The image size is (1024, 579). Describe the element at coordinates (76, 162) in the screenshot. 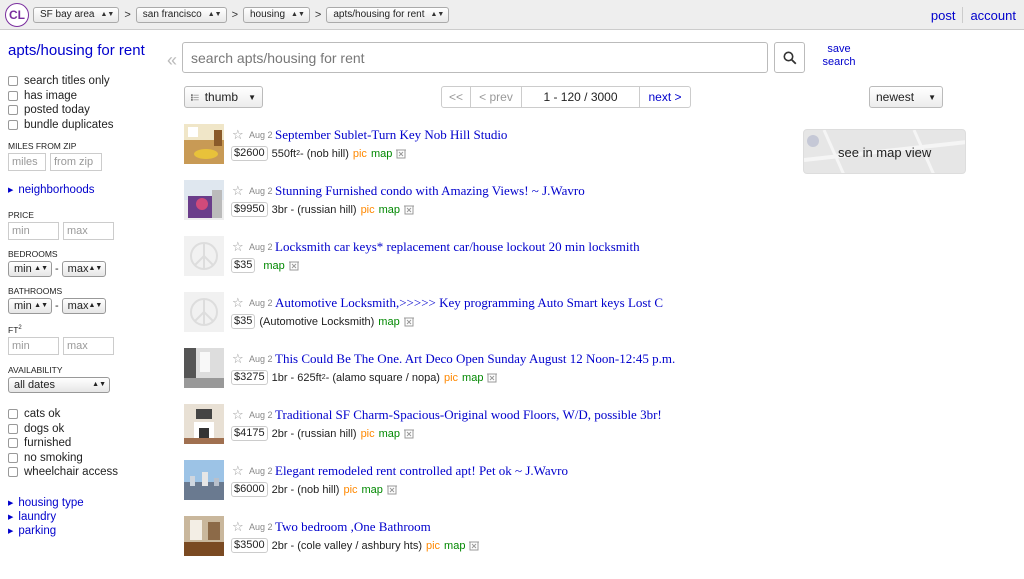

I see `zip-input: from zip` at that location.